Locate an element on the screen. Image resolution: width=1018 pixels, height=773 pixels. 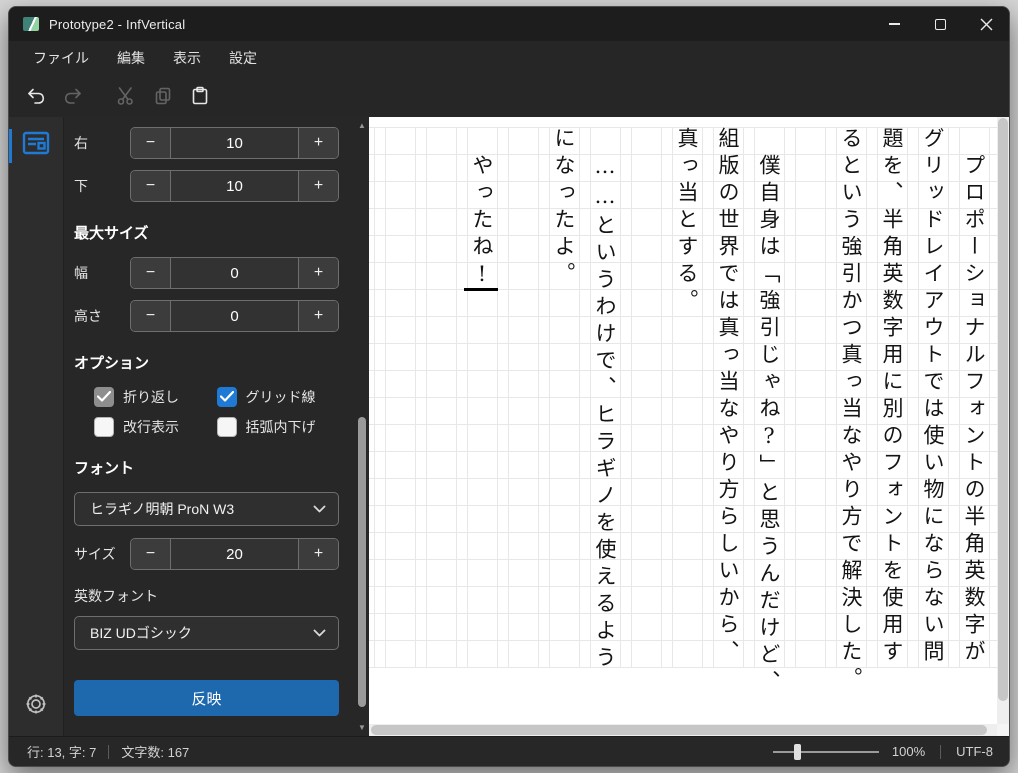
panel-scrollbar: ▲ ▼ is located at coordinates (362, 426).